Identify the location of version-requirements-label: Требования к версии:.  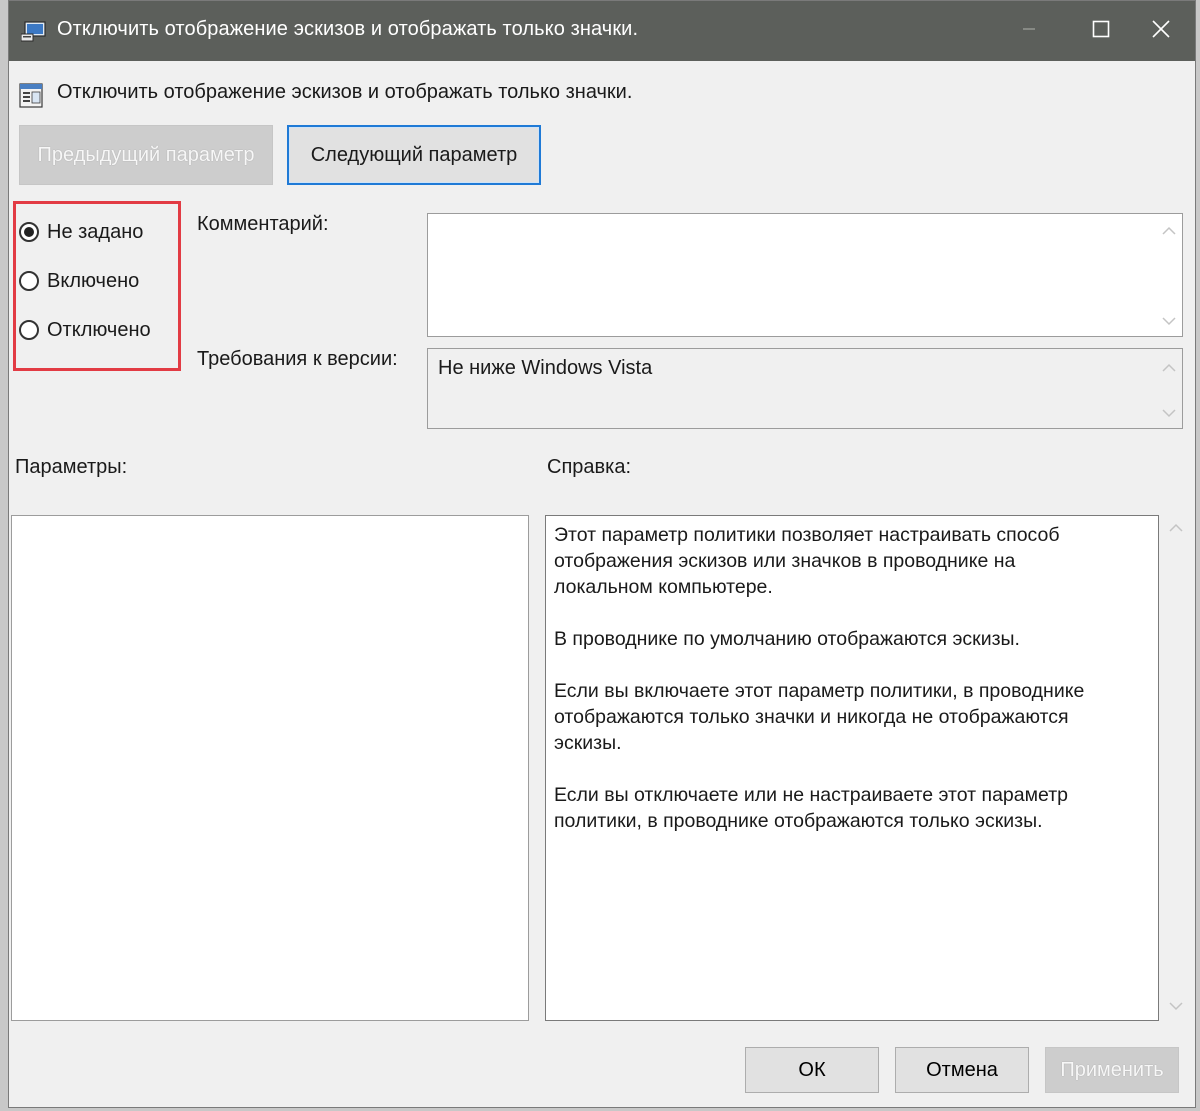
(297, 359).